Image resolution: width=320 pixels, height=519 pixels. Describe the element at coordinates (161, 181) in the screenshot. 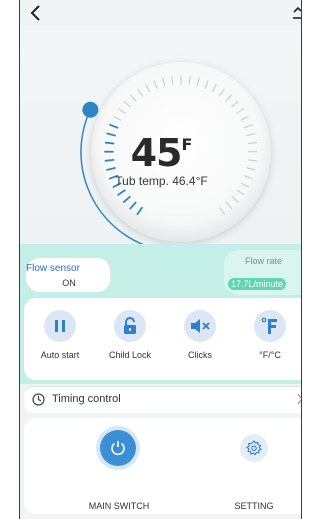

I see `tub-temperature-label: Tub temp. 46.4°F` at that location.